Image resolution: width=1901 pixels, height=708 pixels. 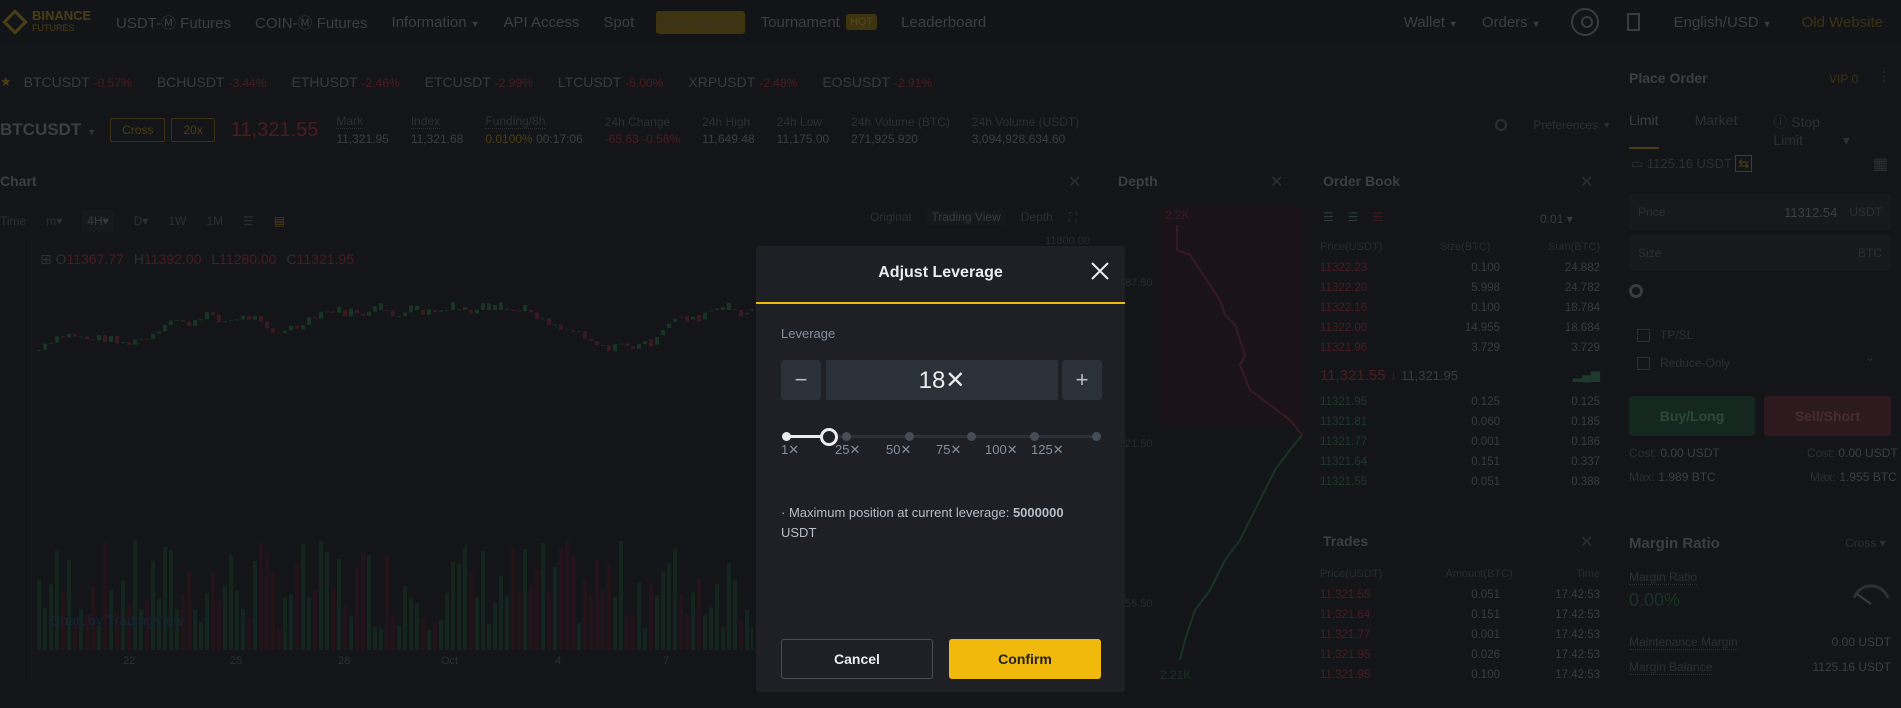 I want to click on confirm-button: Confirm, so click(x=1025, y=659).